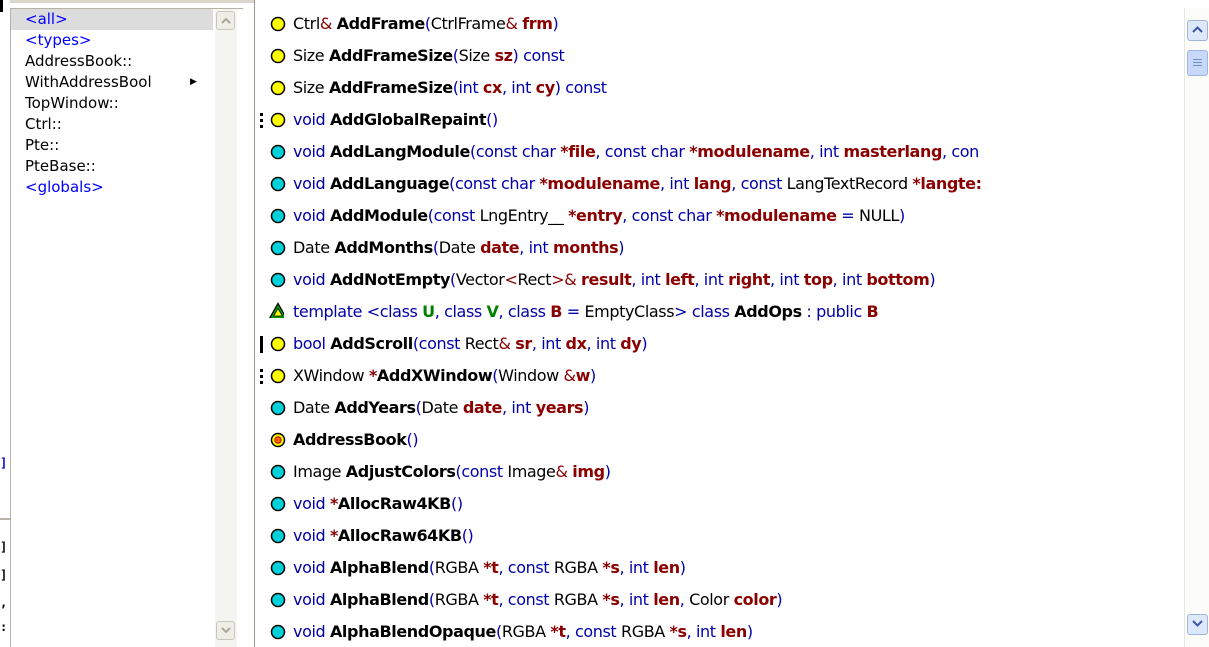  Describe the element at coordinates (112, 82) in the screenshot. I see `scope-item: WithAddressBool ▶` at that location.